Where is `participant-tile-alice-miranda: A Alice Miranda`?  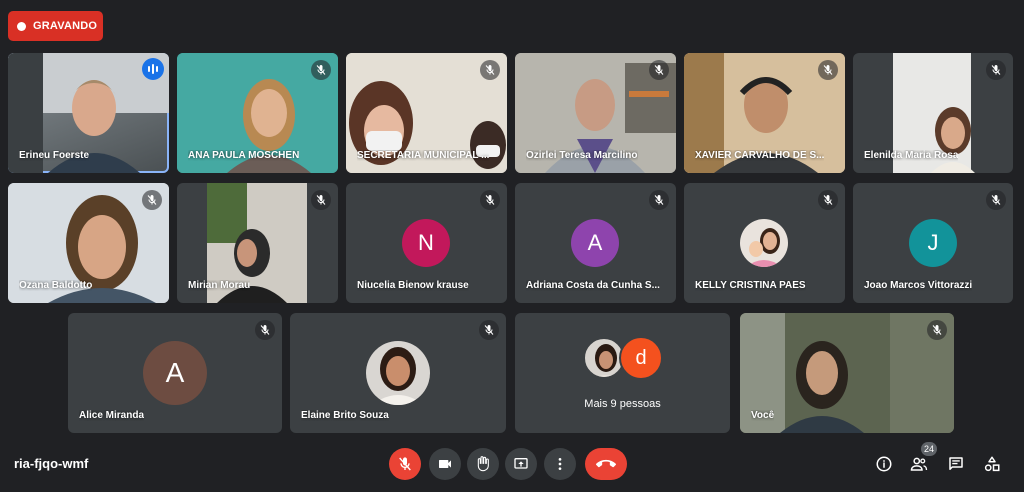
participant-tile-alice-miranda: A Alice Miranda is located at coordinates (175, 373).